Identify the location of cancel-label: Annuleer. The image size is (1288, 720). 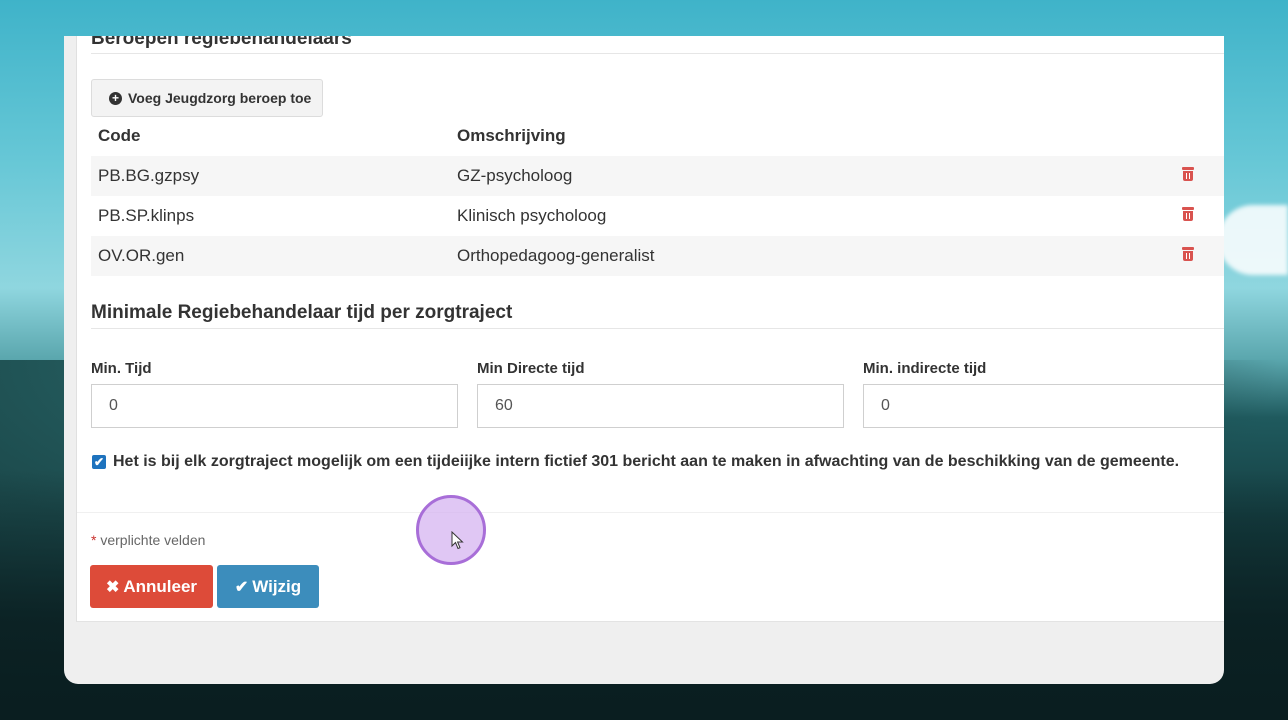
(160, 586).